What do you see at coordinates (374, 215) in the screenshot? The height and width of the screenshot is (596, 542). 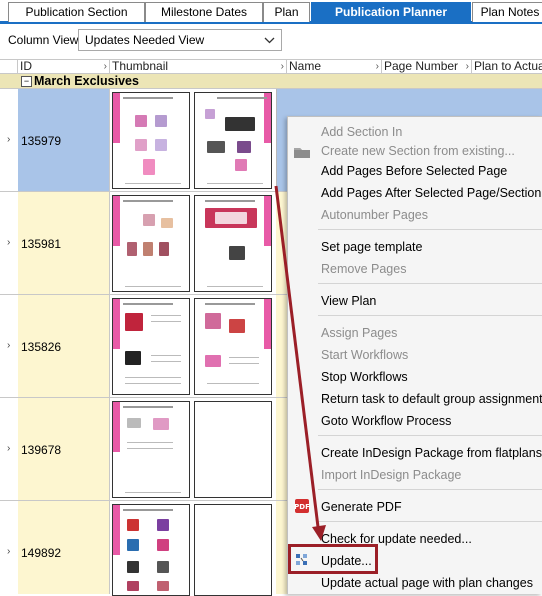 I see `menu-item-autonumber-pages: Autonumber Pages` at bounding box center [374, 215].